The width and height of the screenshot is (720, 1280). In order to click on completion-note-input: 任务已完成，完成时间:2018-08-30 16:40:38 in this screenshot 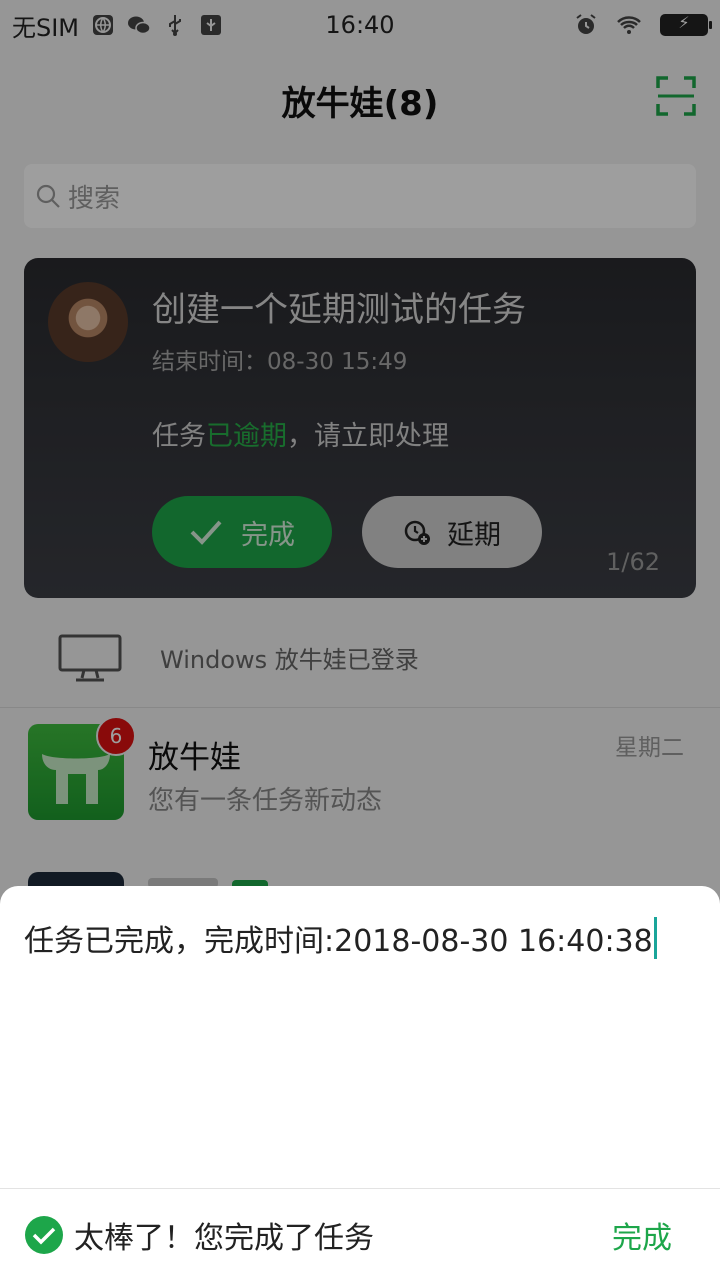, I will do `click(360, 938)`.